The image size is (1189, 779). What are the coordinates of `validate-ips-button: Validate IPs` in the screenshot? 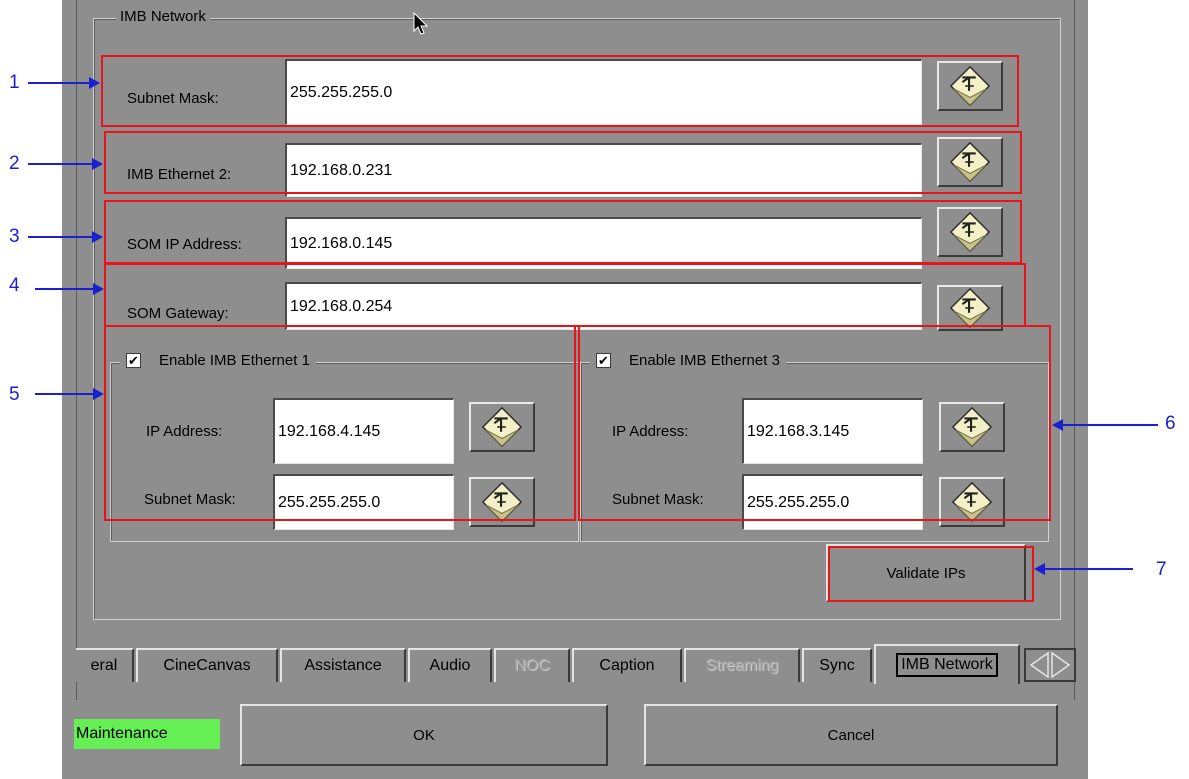 It's located at (926, 573).